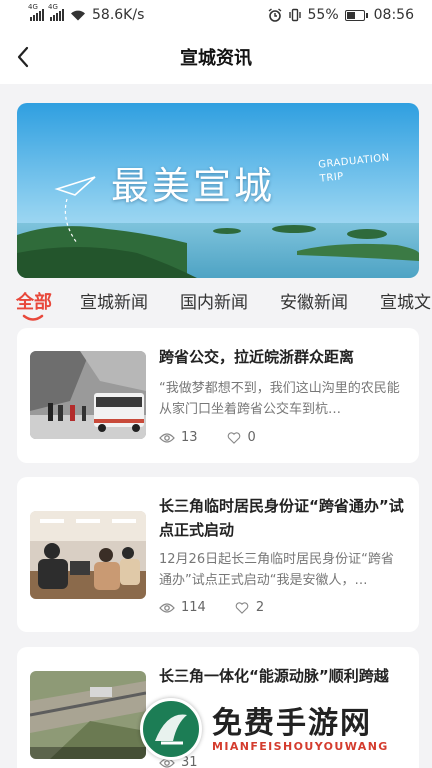 The image size is (432, 768). Describe the element at coordinates (300, 746) in the screenshot. I see `watermark-subtext: MIANFEISHOUYOUWANG` at that location.